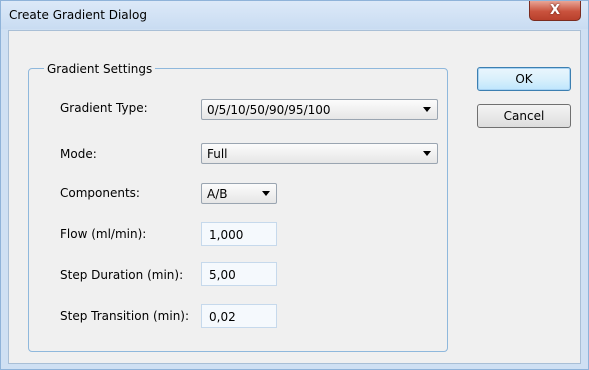  I want to click on components-label: Components:, so click(100, 193).